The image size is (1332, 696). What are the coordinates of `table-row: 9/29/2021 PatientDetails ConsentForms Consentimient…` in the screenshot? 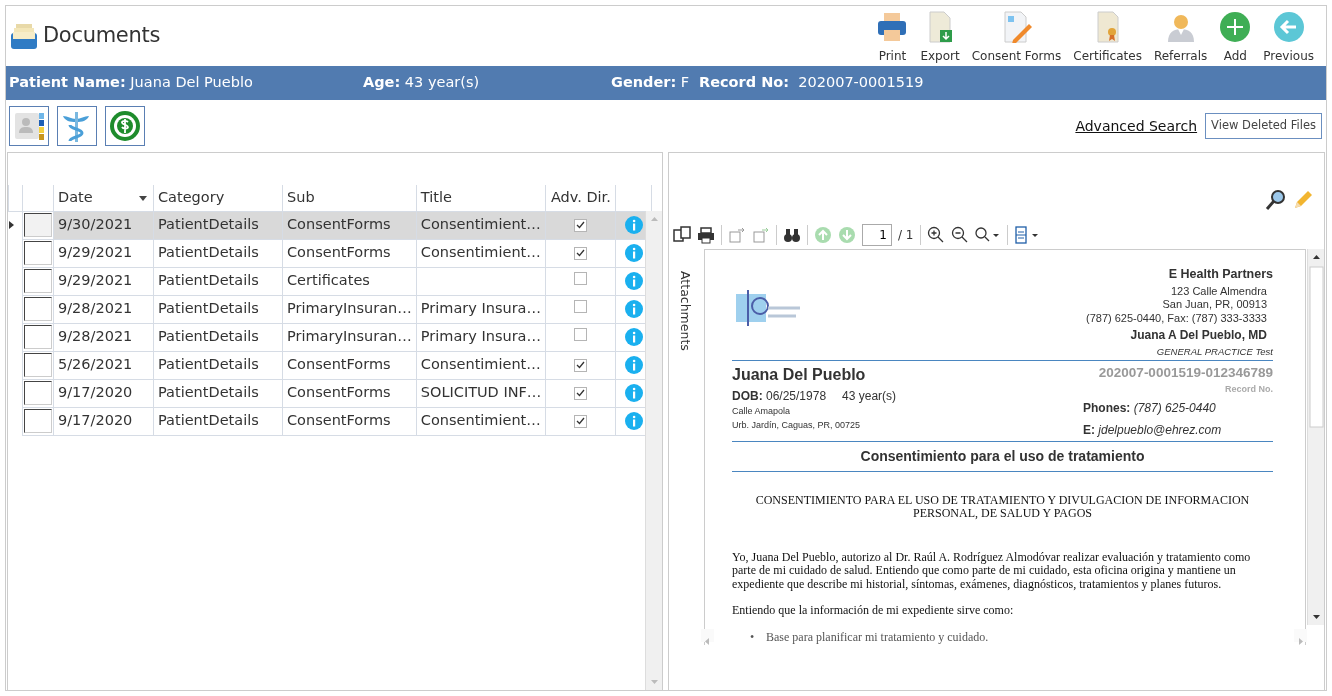 It's located at (330, 253).